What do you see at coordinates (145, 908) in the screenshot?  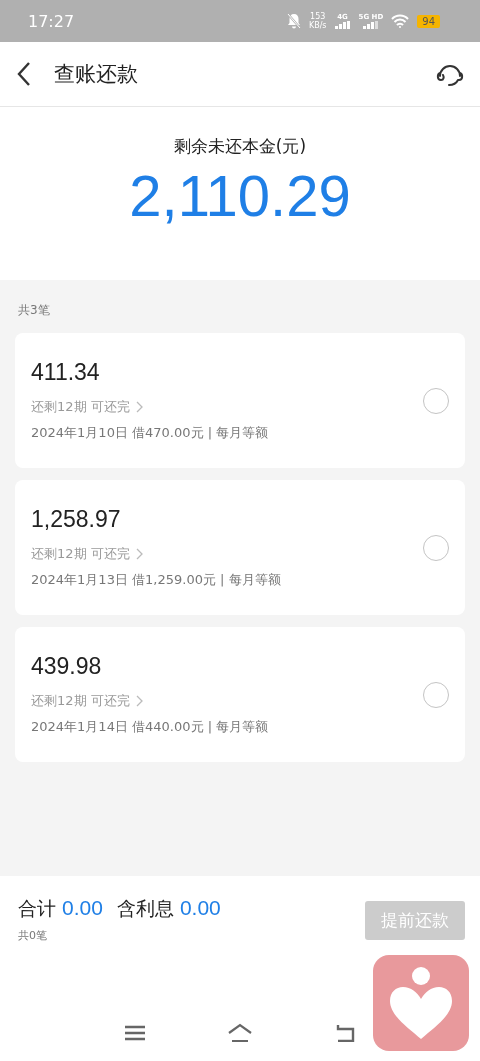 I see `interest-label: 含利息` at bounding box center [145, 908].